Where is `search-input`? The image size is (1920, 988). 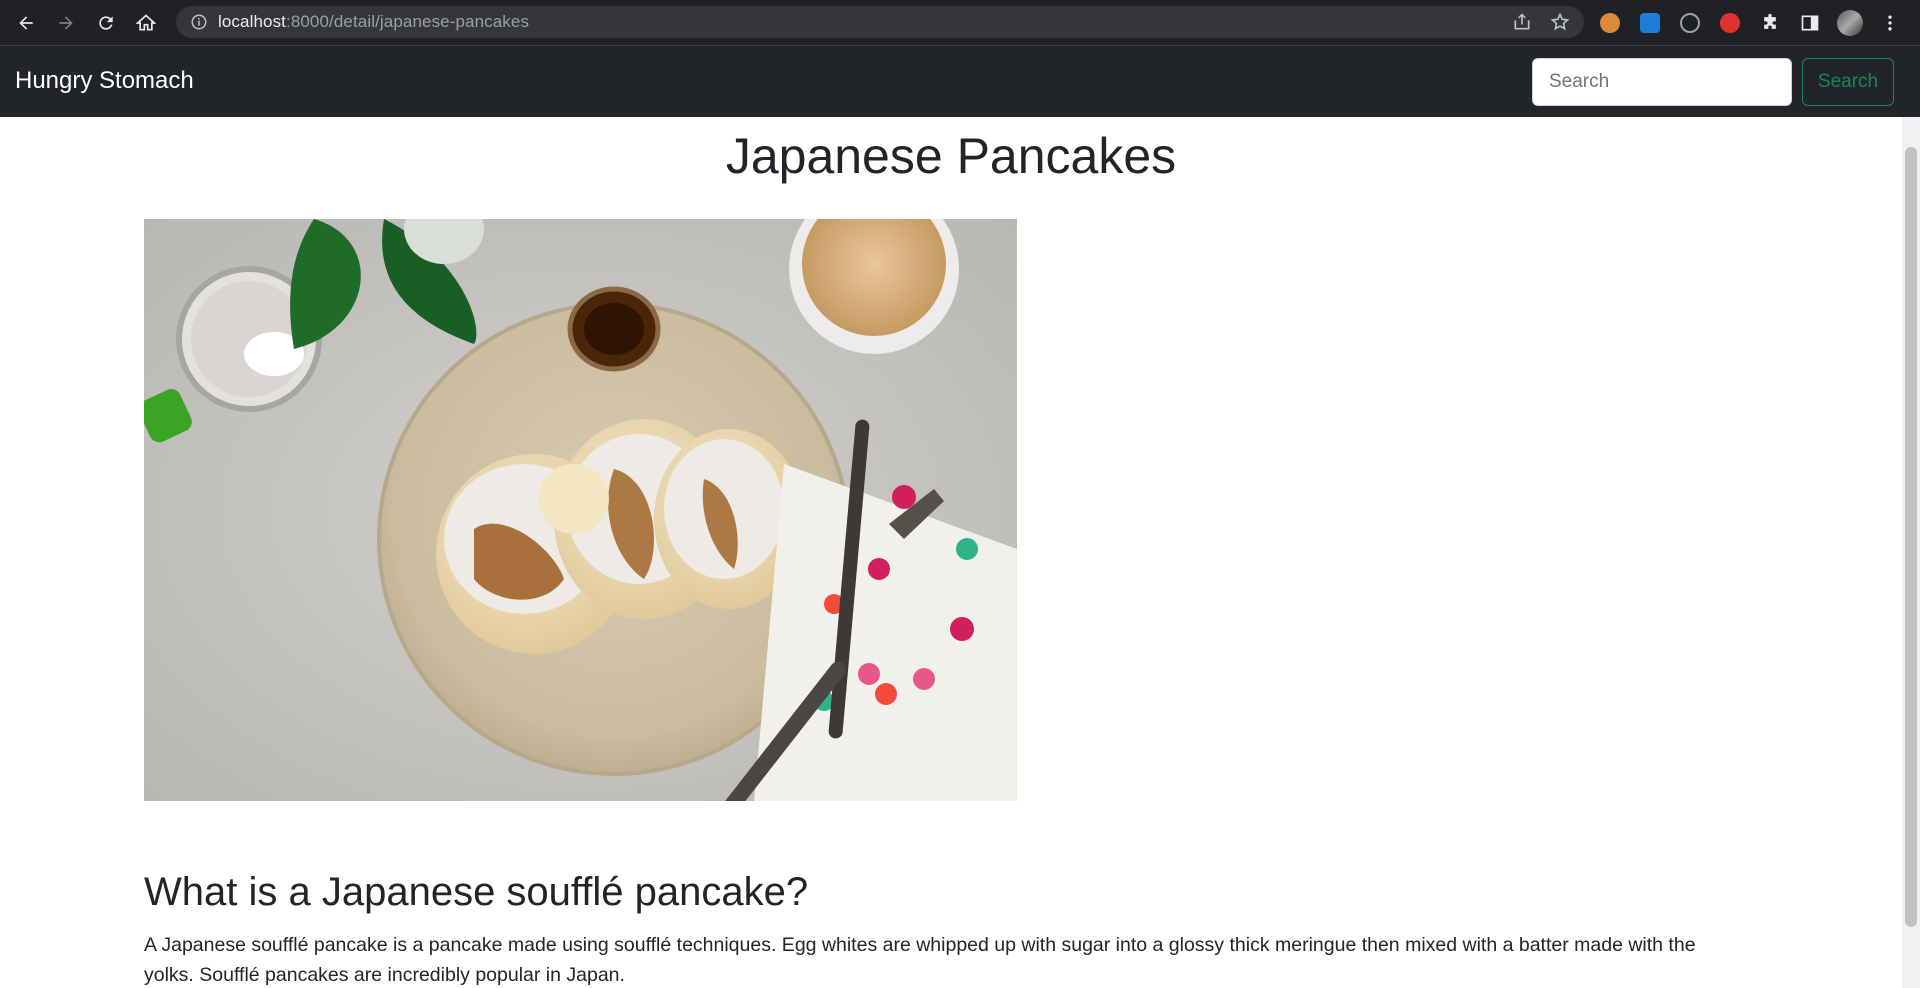
search-input is located at coordinates (1662, 82).